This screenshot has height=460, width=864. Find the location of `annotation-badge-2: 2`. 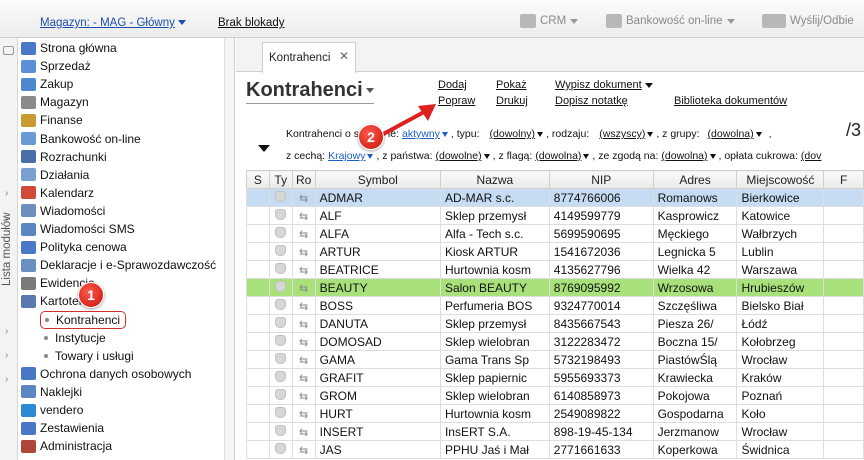

annotation-badge-2: 2 is located at coordinates (371, 137).